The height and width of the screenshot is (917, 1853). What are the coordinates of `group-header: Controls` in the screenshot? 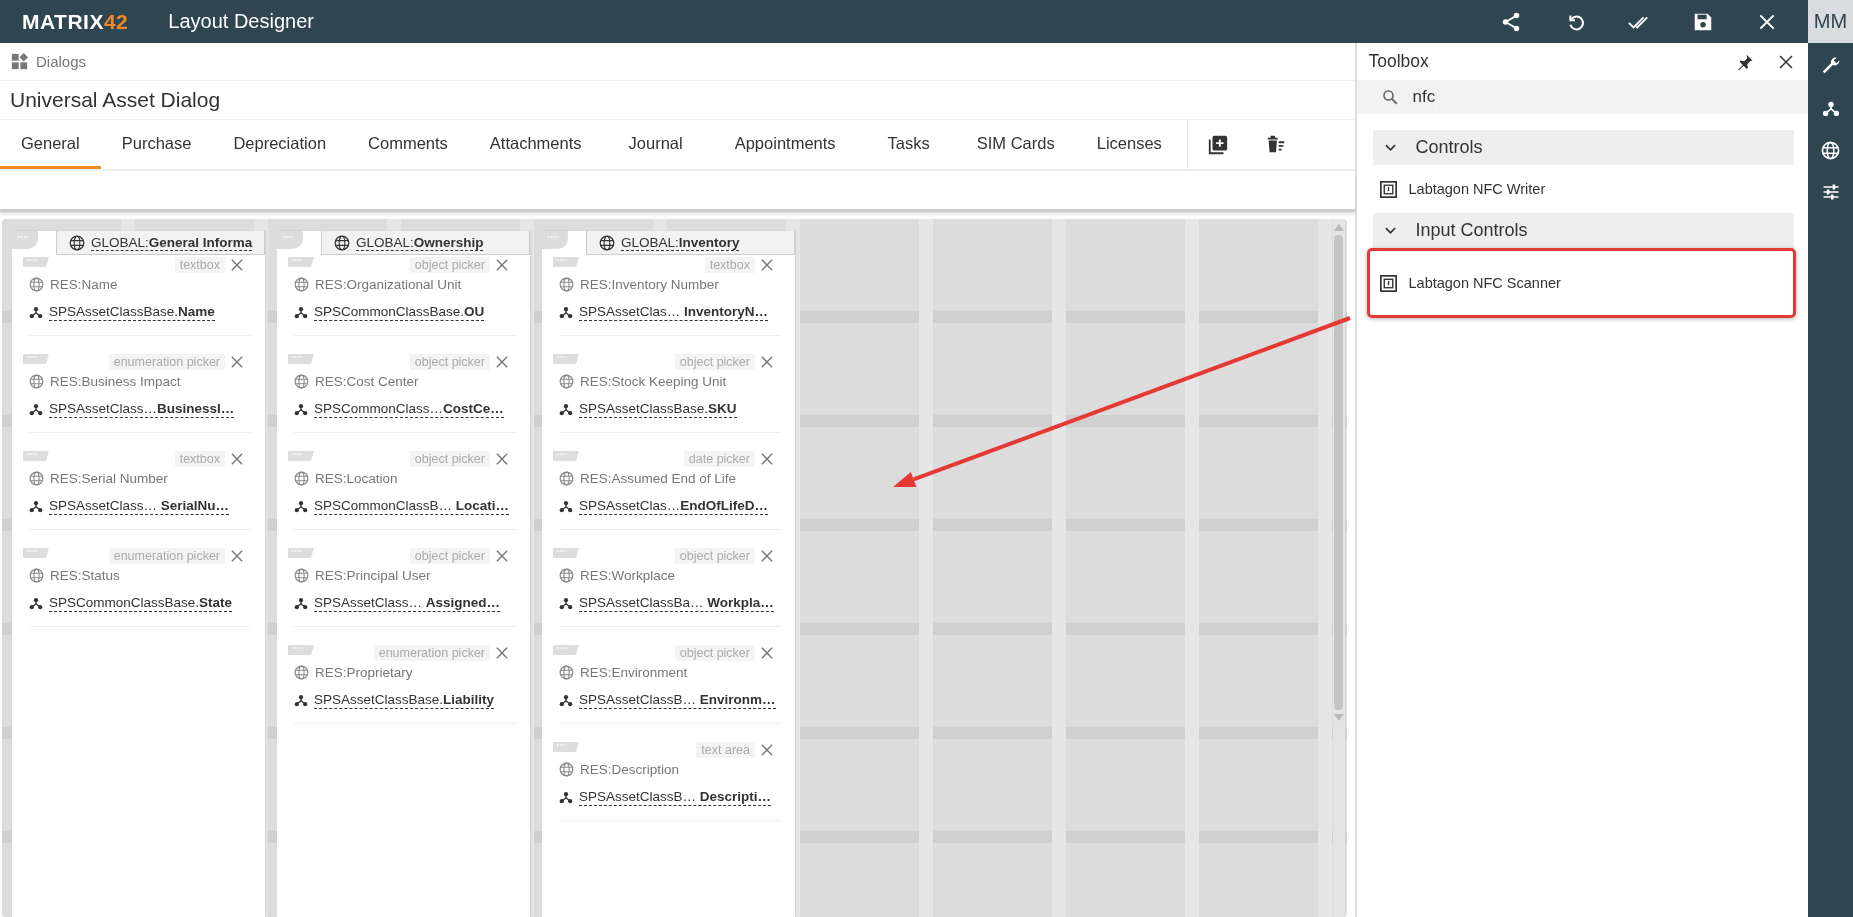 It's located at (1583, 147).